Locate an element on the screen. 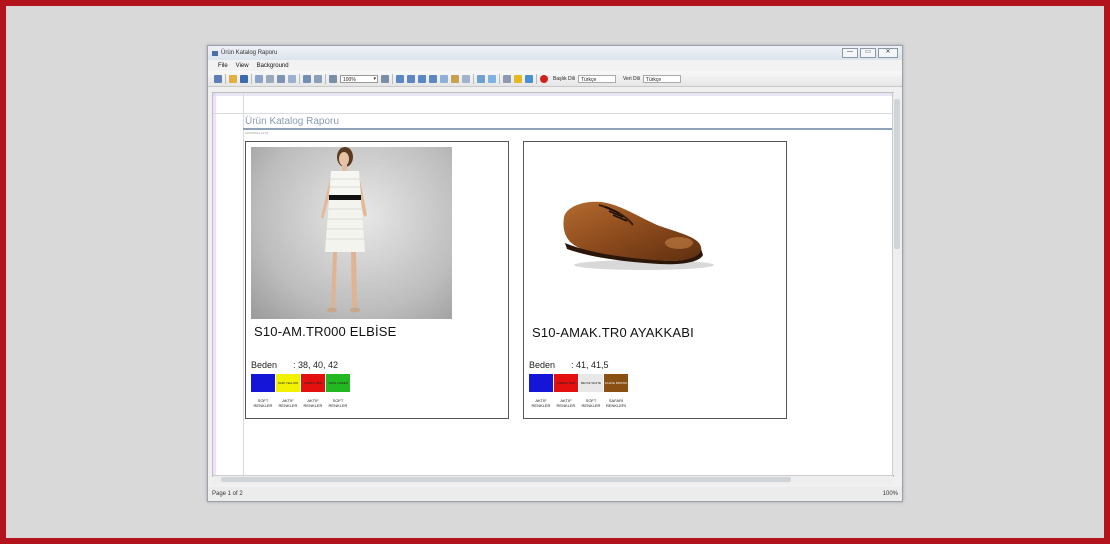 This screenshot has height=544, width=1110. quick-print-icon is located at coordinates (270, 78).